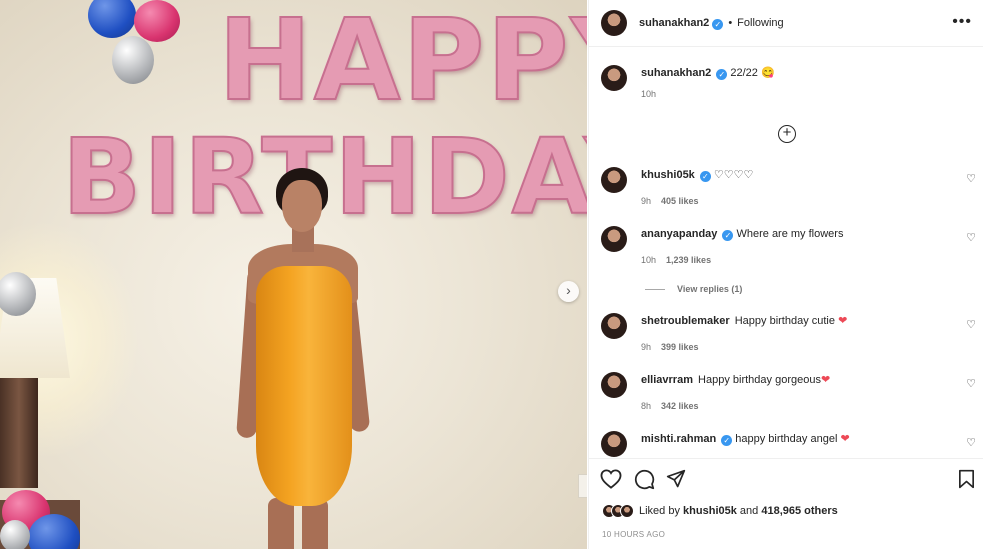 This screenshot has height=549, width=983. Describe the element at coordinates (611, 479) in the screenshot. I see `like-heart-icon` at that location.